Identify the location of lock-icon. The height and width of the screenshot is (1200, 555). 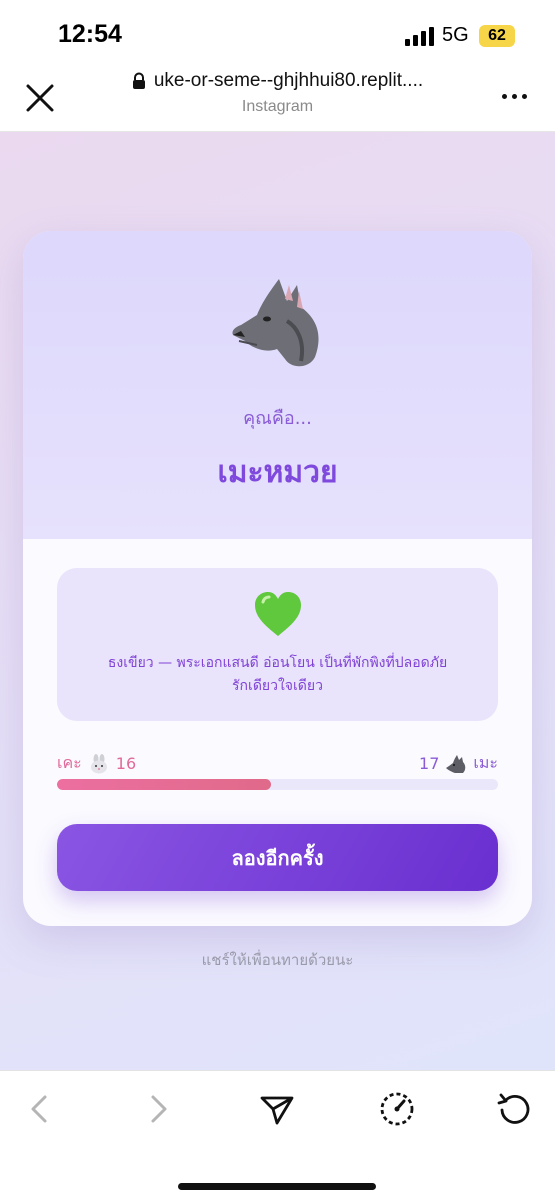
(138, 80).